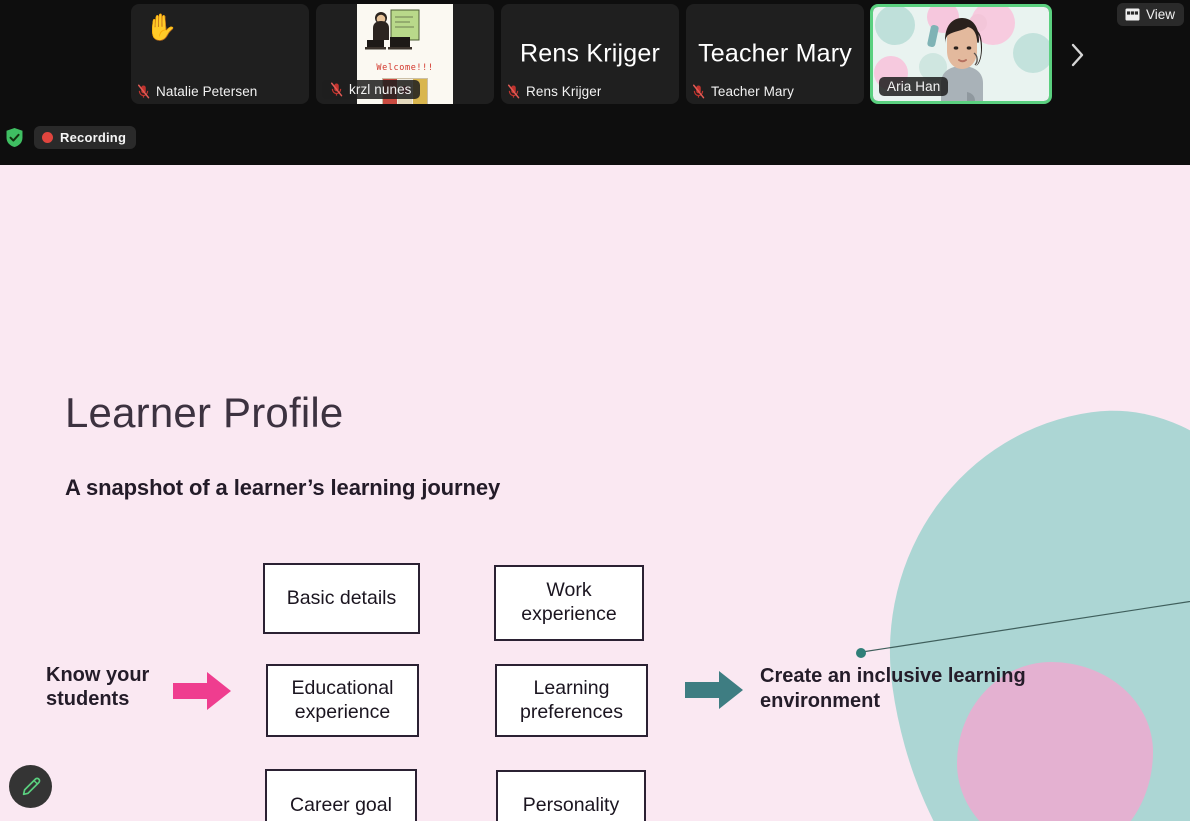 Image resolution: width=1190 pixels, height=821 pixels. I want to click on recording-indicator: Recording, so click(85, 137).